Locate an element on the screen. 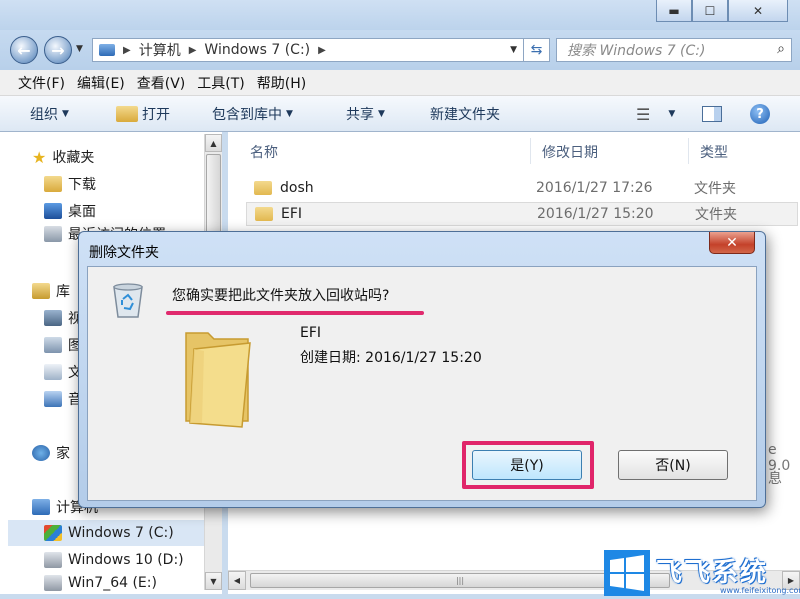 Image resolution: width=800 pixels, height=599 pixels. nav-libraries: 库 is located at coordinates (35, 291).